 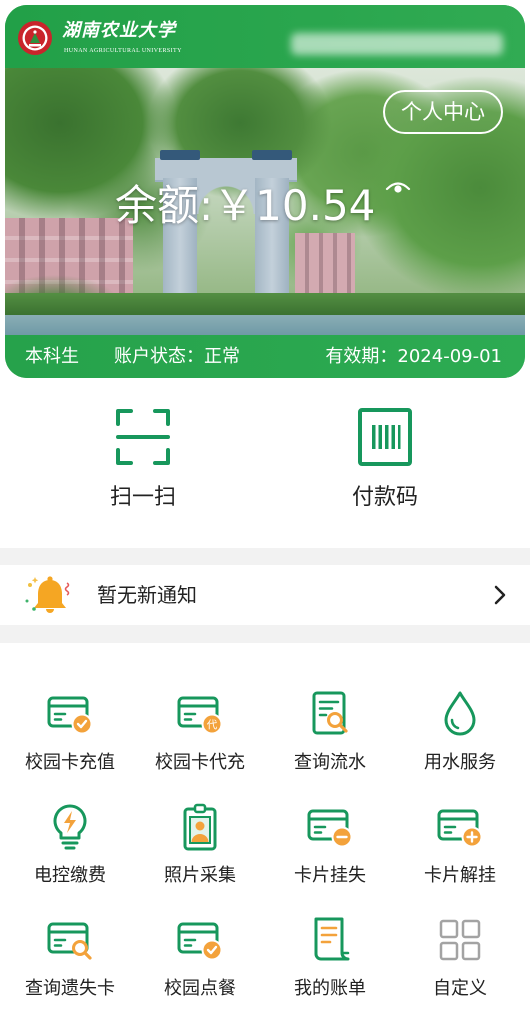 What do you see at coordinates (119, 30) in the screenshot?
I see `university-name: 湖南农业大学` at bounding box center [119, 30].